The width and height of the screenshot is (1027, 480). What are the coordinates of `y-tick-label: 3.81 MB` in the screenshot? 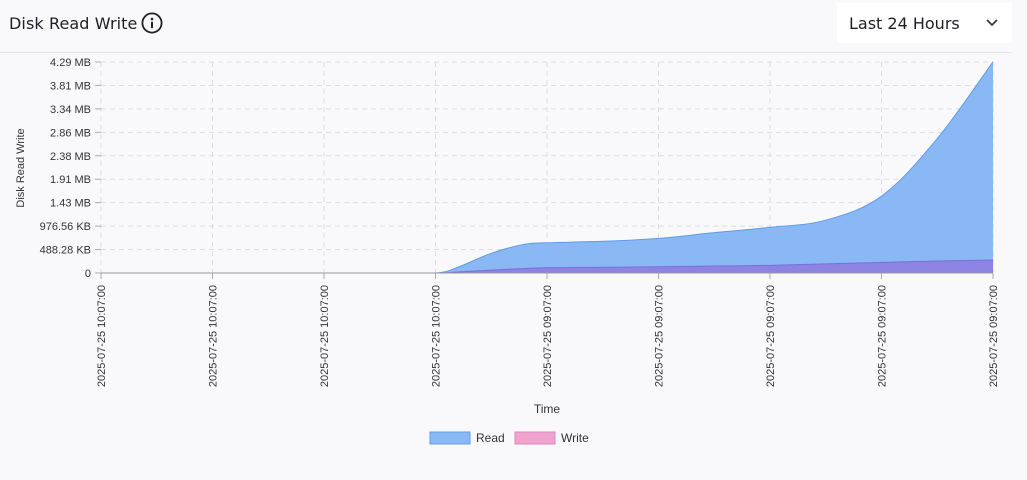 It's located at (70, 86).